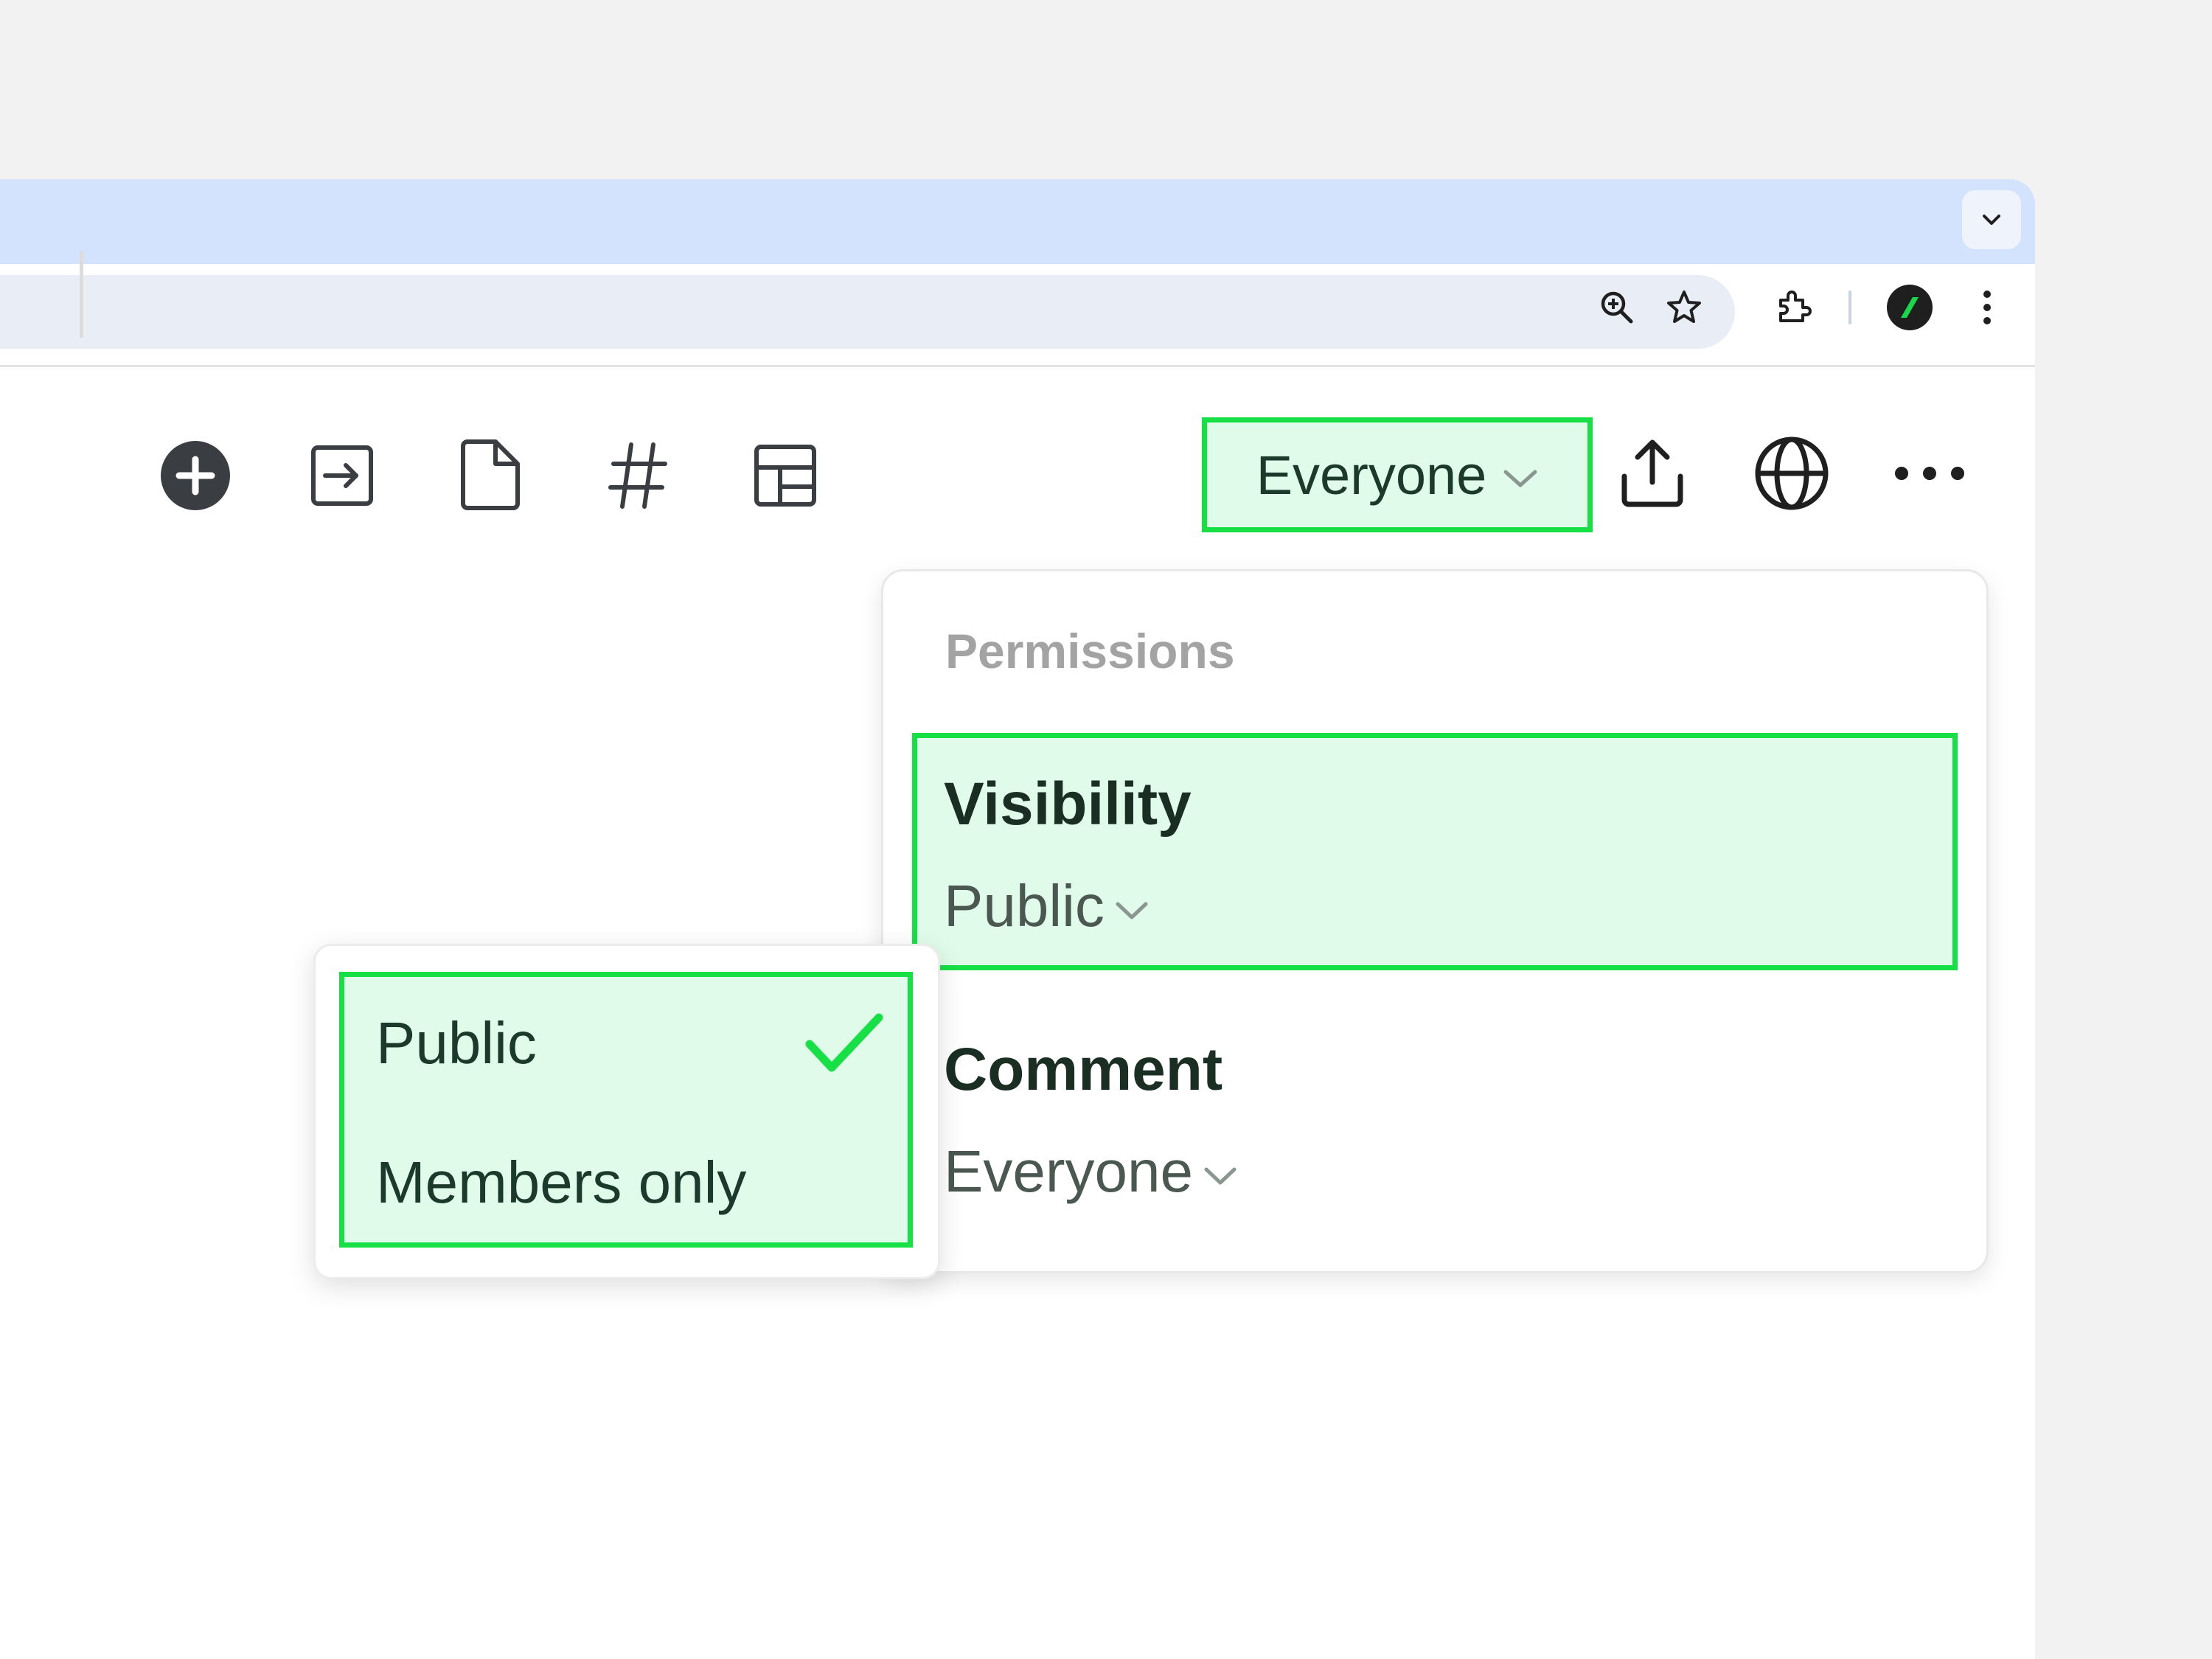 The height and width of the screenshot is (1659, 2212). I want to click on extensions-icon, so click(1794, 307).